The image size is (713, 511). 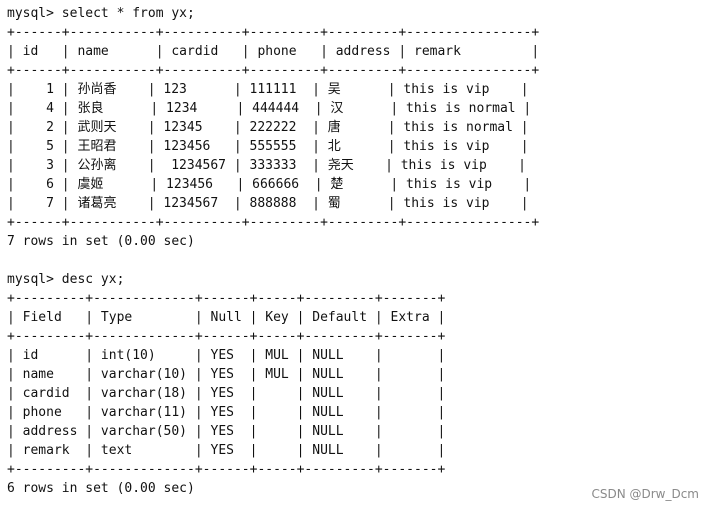 I want to click on result-summary: 7 rows in set (0.00 sec), so click(x=101, y=241).